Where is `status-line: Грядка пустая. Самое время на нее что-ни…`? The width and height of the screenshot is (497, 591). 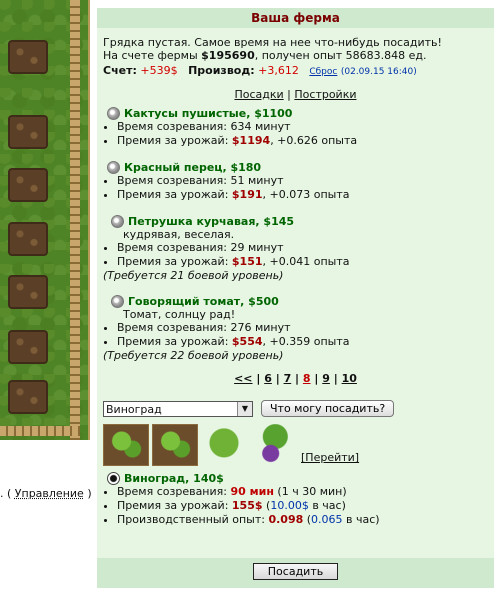 status-line: Грядка пустая. Самое время на нее что-ни… is located at coordinates (272, 42).